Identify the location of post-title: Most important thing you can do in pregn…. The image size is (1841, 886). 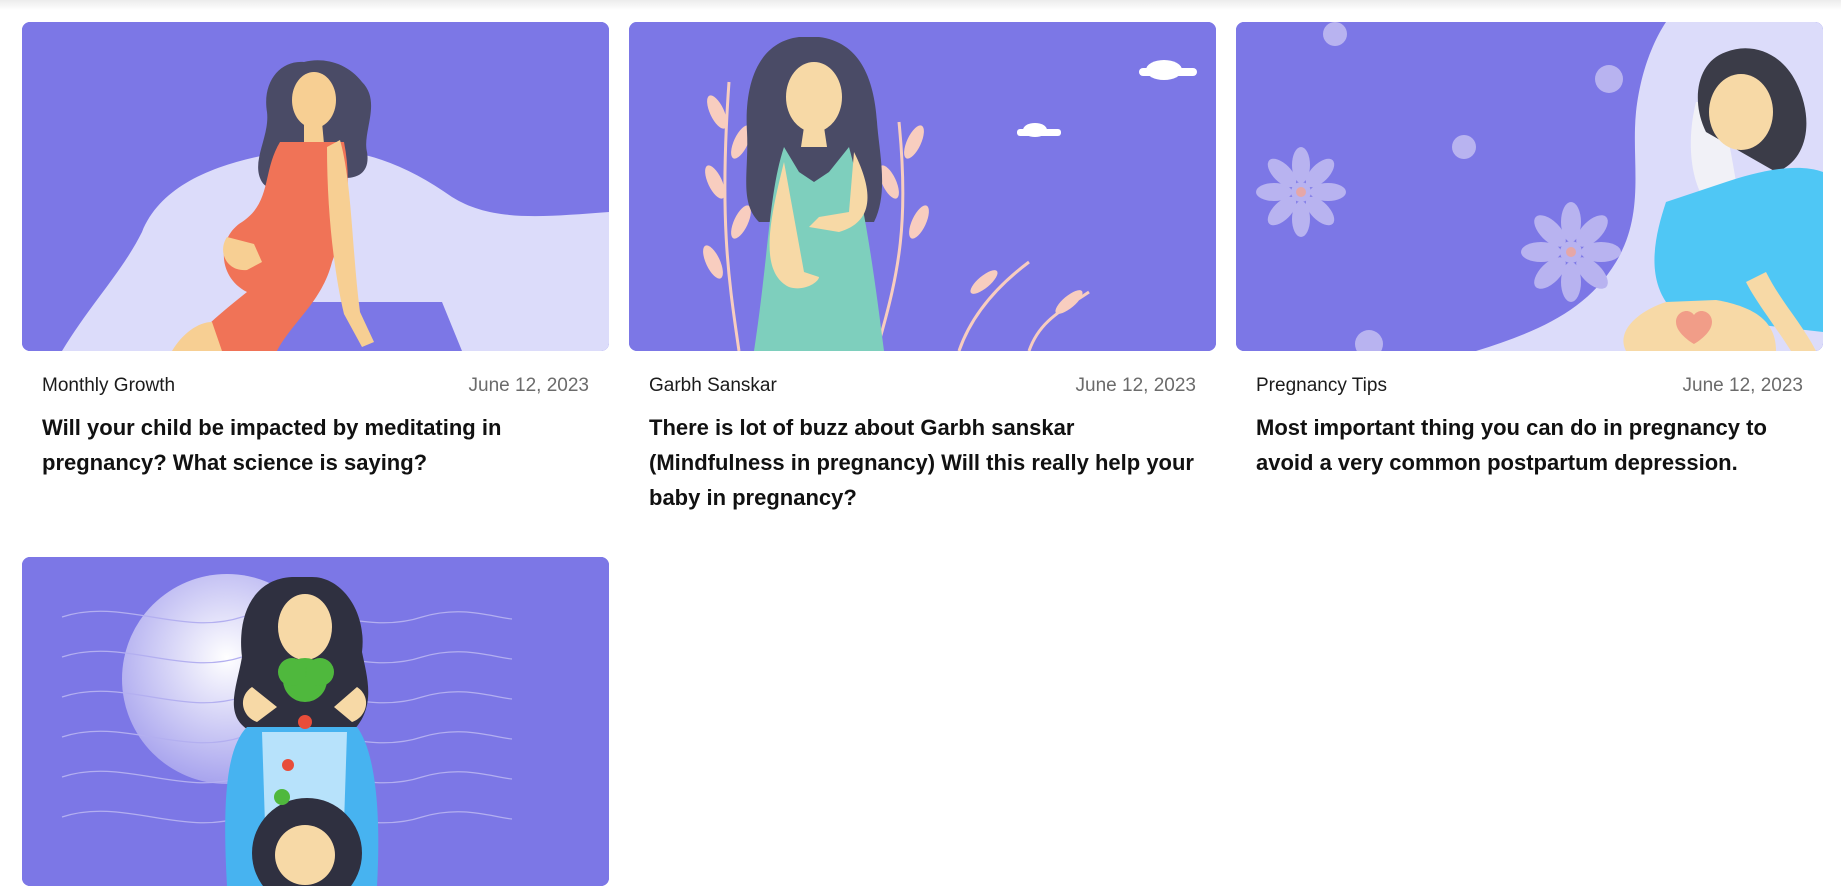
(1529, 445).